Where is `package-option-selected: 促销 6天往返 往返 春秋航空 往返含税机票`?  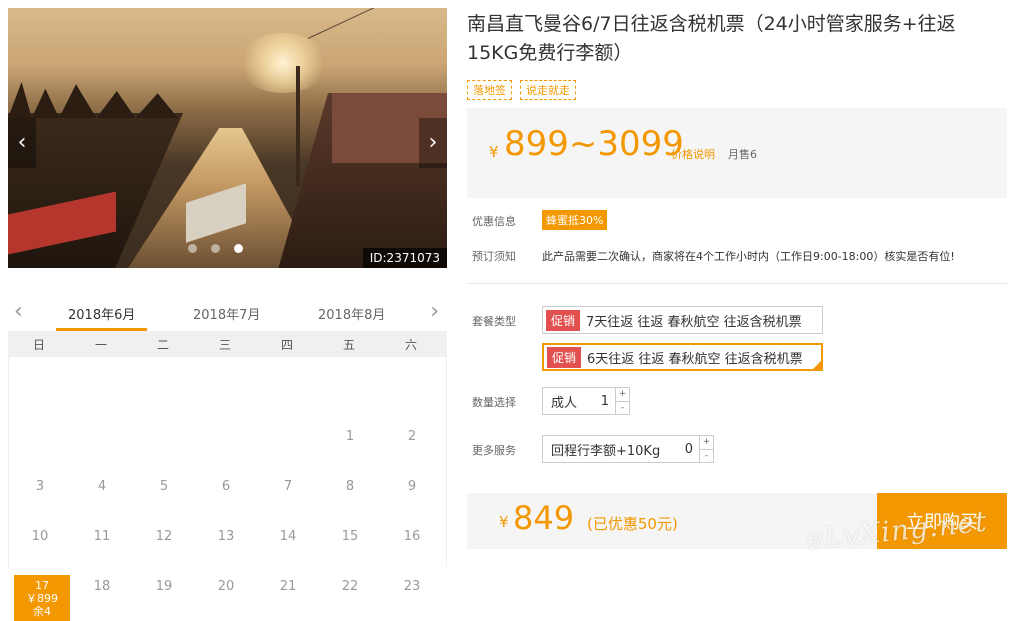 package-option-selected: 促销 6天往返 往返 春秋航空 往返含税机票 is located at coordinates (682, 357).